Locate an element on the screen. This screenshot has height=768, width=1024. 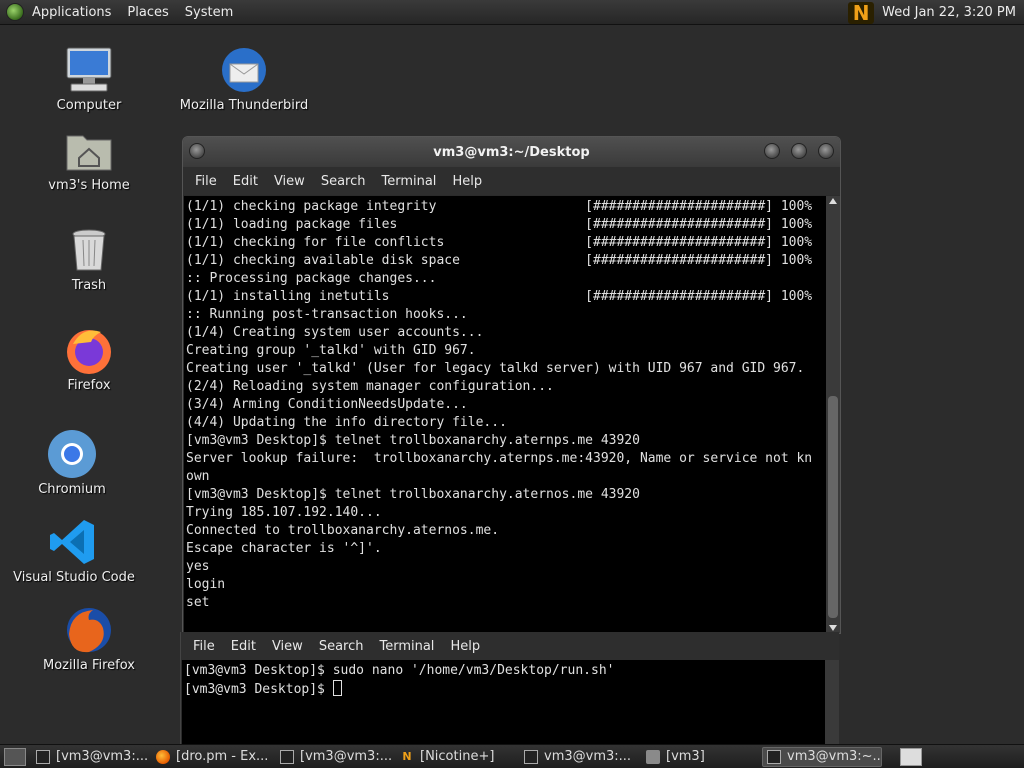
applications-logo-icon is located at coordinates (15, 12).